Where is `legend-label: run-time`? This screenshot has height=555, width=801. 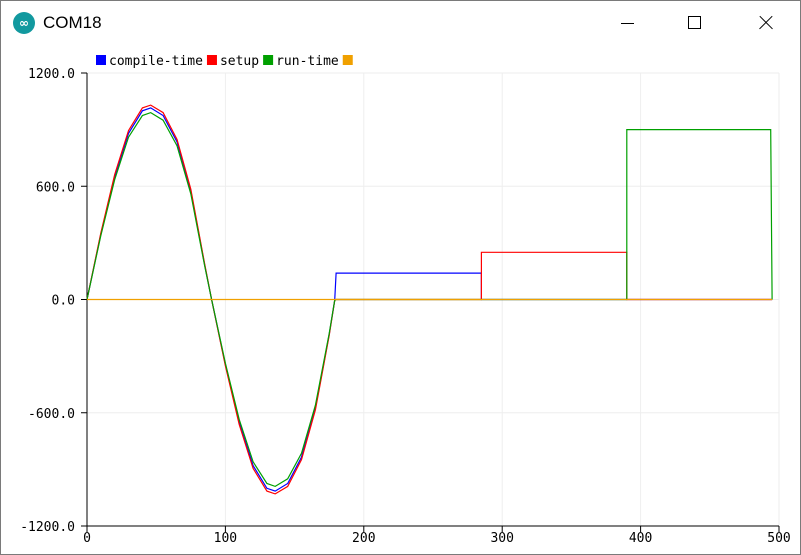
legend-label: run-time is located at coordinates (307, 61).